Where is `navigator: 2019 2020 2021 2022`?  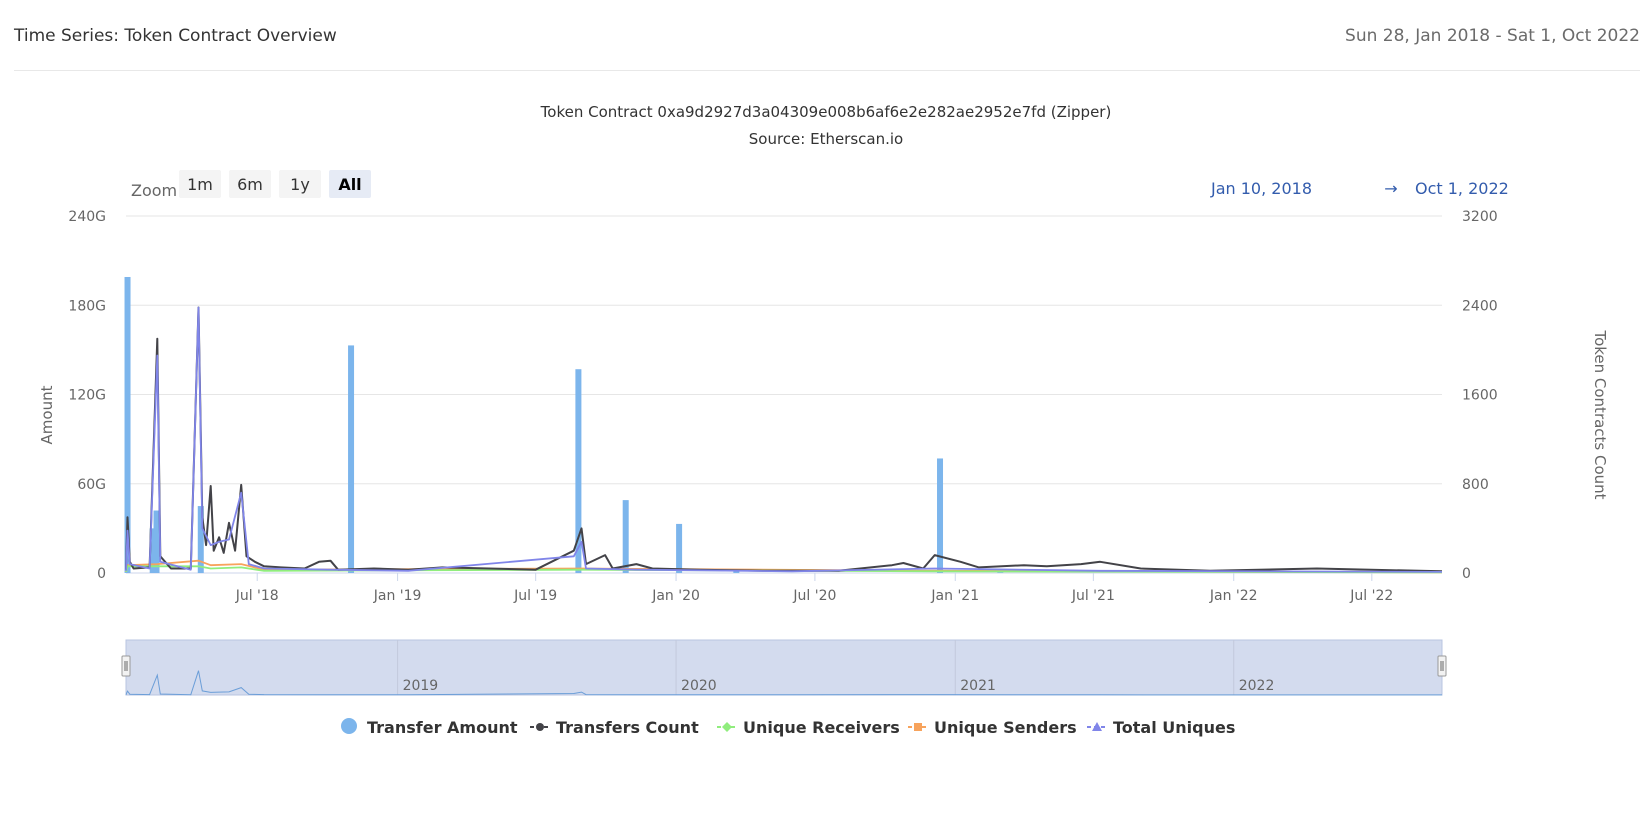 navigator: 2019 2020 2021 2022 is located at coordinates (784, 667).